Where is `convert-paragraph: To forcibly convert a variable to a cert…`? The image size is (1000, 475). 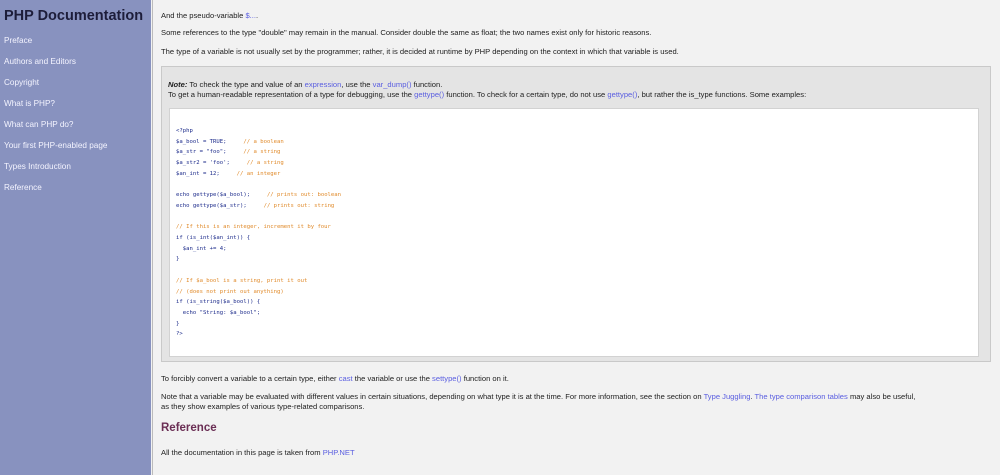
convert-paragraph: To forcibly convert a variable to a cert… is located at coordinates (335, 378).